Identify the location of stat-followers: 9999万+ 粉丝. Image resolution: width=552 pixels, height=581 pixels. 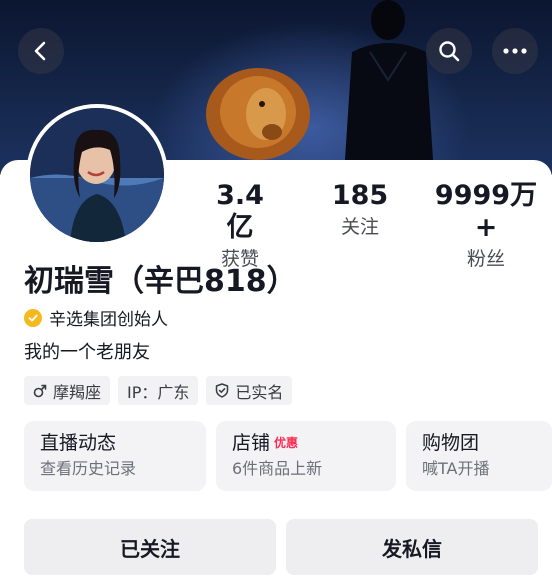
(486, 227).